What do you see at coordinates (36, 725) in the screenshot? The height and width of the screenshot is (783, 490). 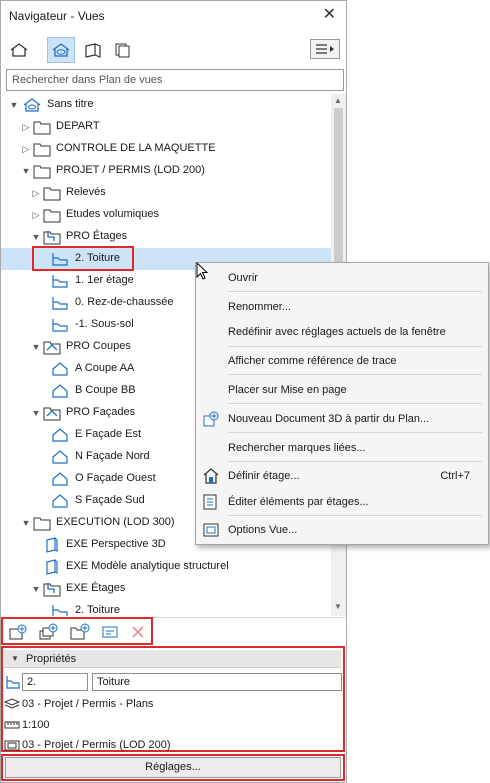 I see `scale-value: 1:100` at bounding box center [36, 725].